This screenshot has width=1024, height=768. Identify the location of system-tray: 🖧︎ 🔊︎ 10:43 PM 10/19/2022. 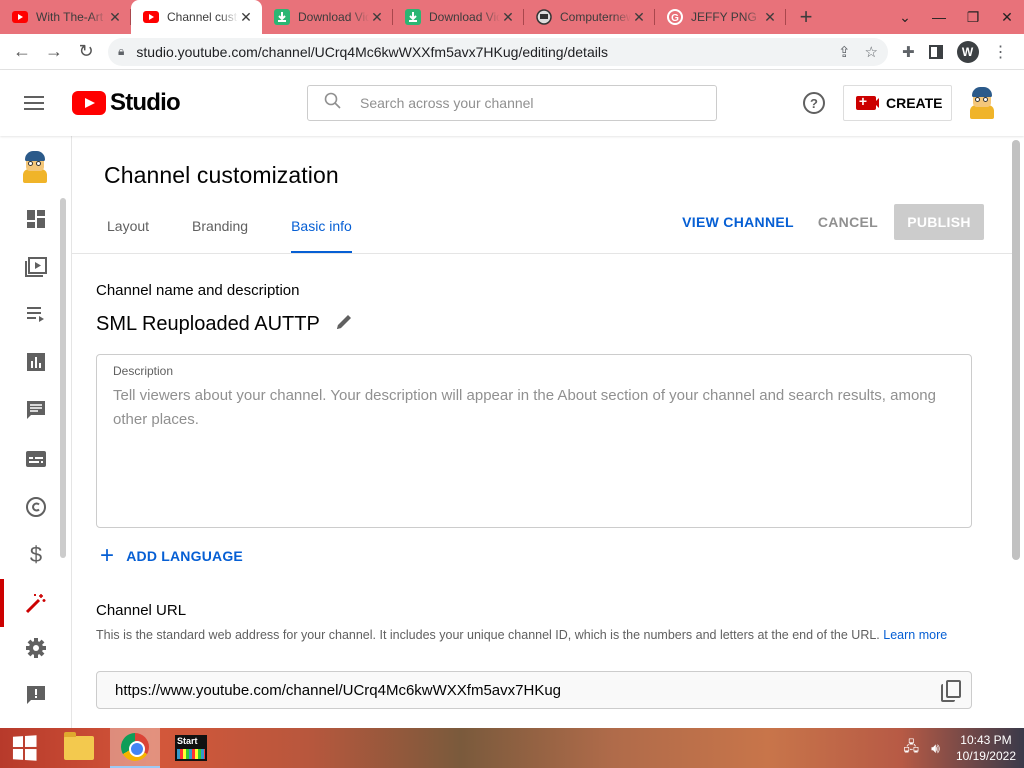
(959, 748).